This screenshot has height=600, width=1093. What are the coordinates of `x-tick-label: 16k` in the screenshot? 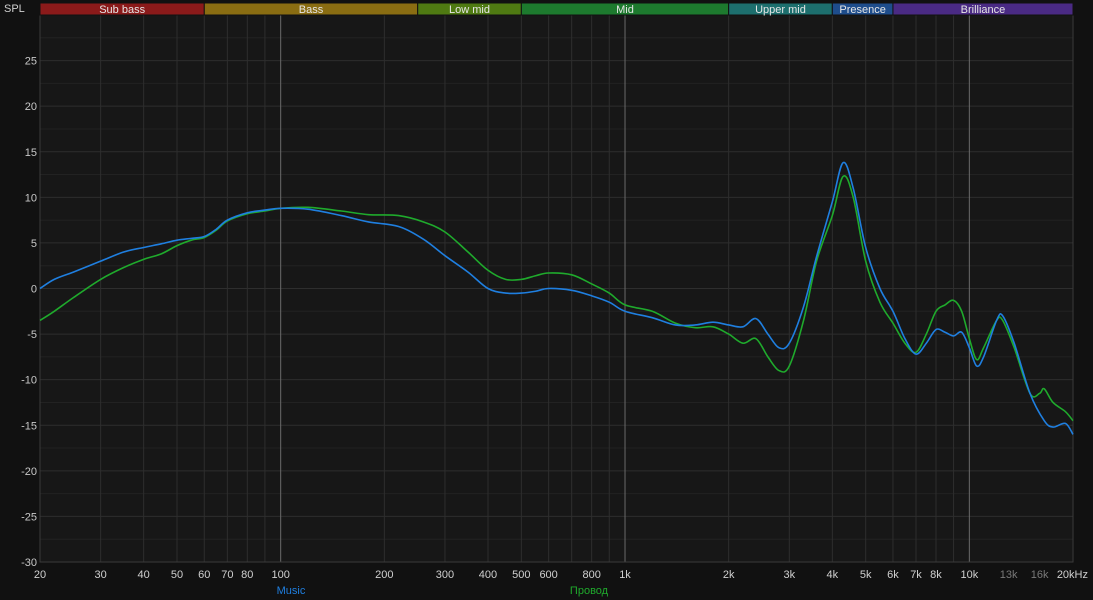 It's located at (1040, 575).